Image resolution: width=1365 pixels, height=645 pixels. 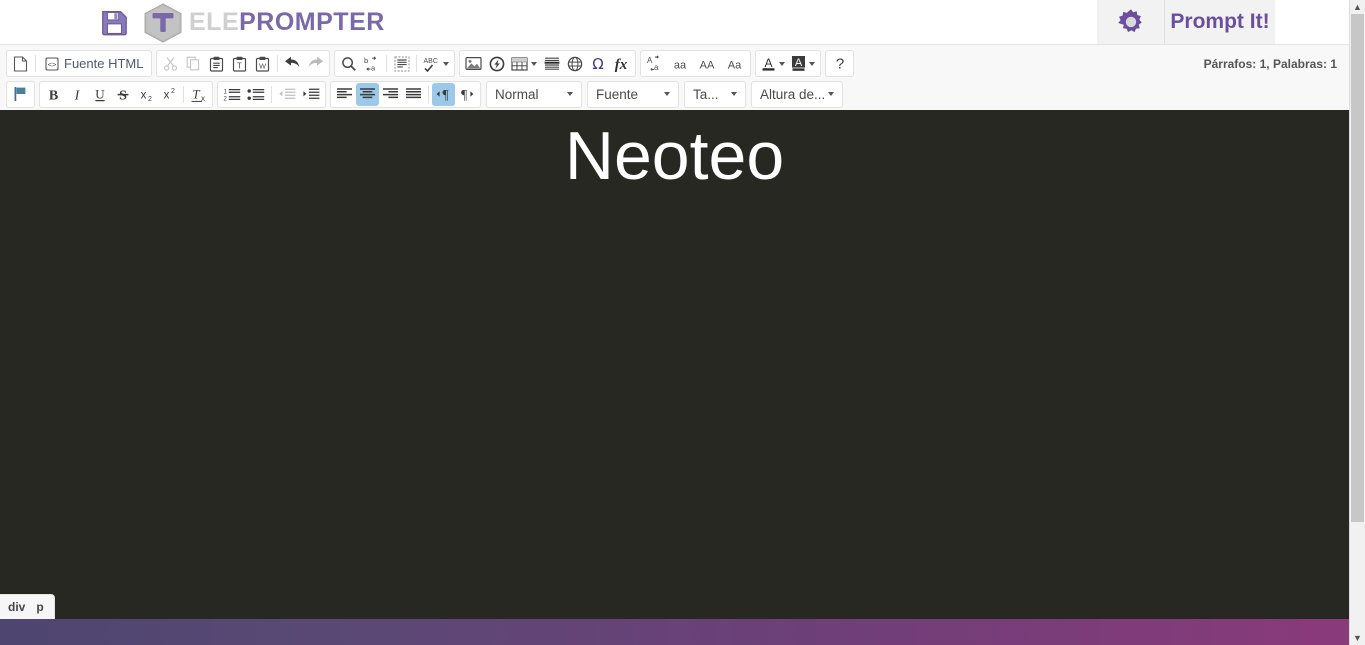 What do you see at coordinates (348, 63) in the screenshot?
I see `find-button` at bounding box center [348, 63].